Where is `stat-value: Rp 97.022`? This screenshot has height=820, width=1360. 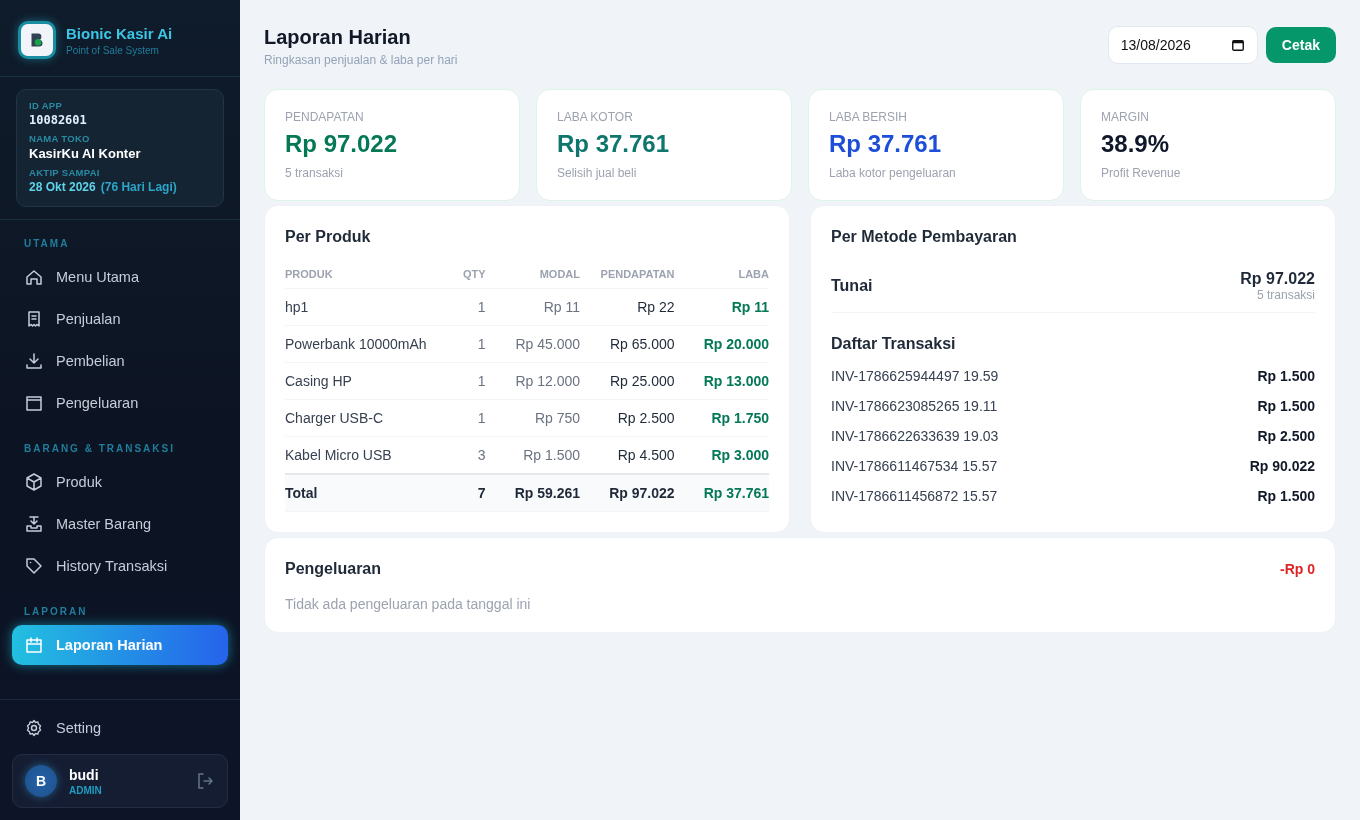
stat-value: Rp 97.022 is located at coordinates (342, 144).